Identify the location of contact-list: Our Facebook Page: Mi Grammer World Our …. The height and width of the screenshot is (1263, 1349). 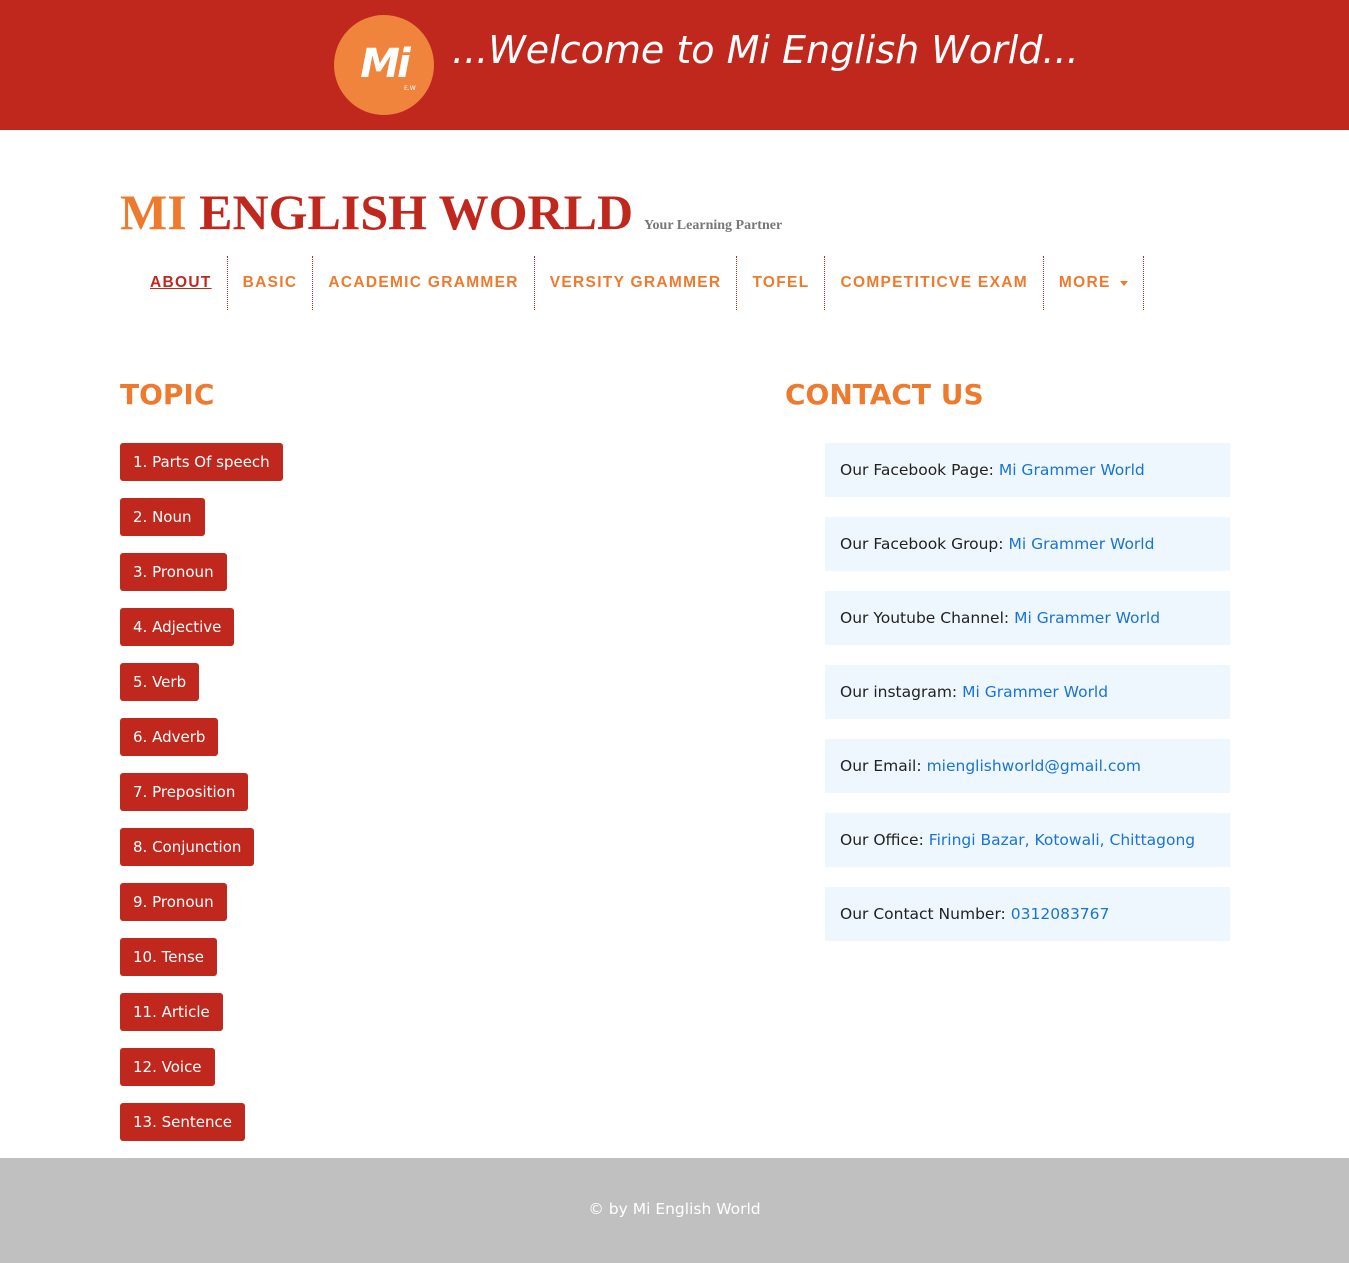
(1027, 702).